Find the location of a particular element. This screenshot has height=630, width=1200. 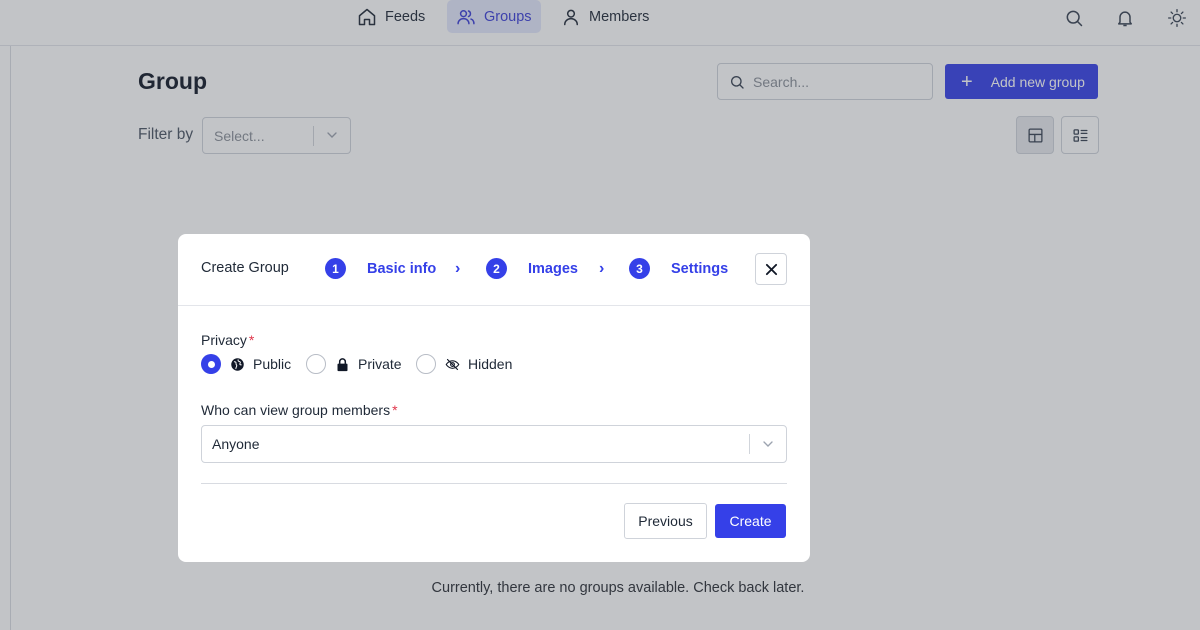

privacy-option-private: Private is located at coordinates (354, 364).